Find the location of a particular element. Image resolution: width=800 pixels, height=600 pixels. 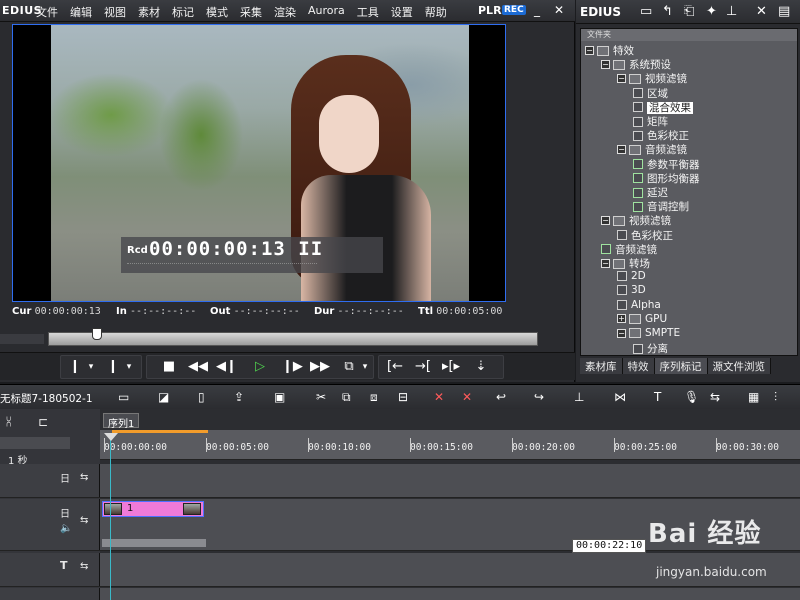

tree-item: 音频滤镜 is located at coordinates (629, 249).